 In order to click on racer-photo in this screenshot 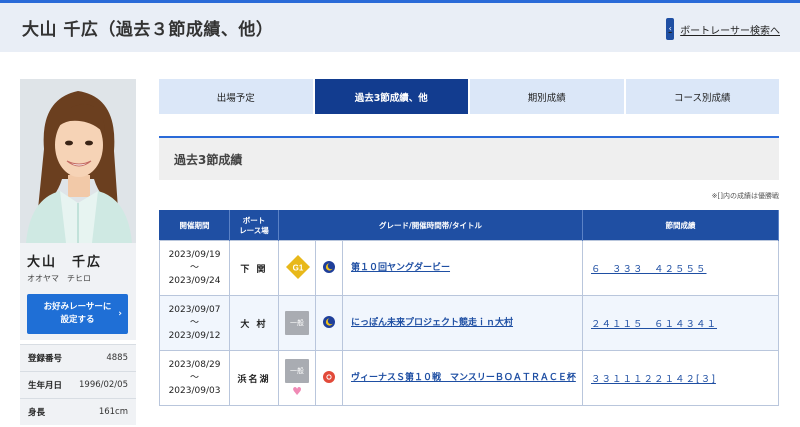, I will do `click(78, 161)`.